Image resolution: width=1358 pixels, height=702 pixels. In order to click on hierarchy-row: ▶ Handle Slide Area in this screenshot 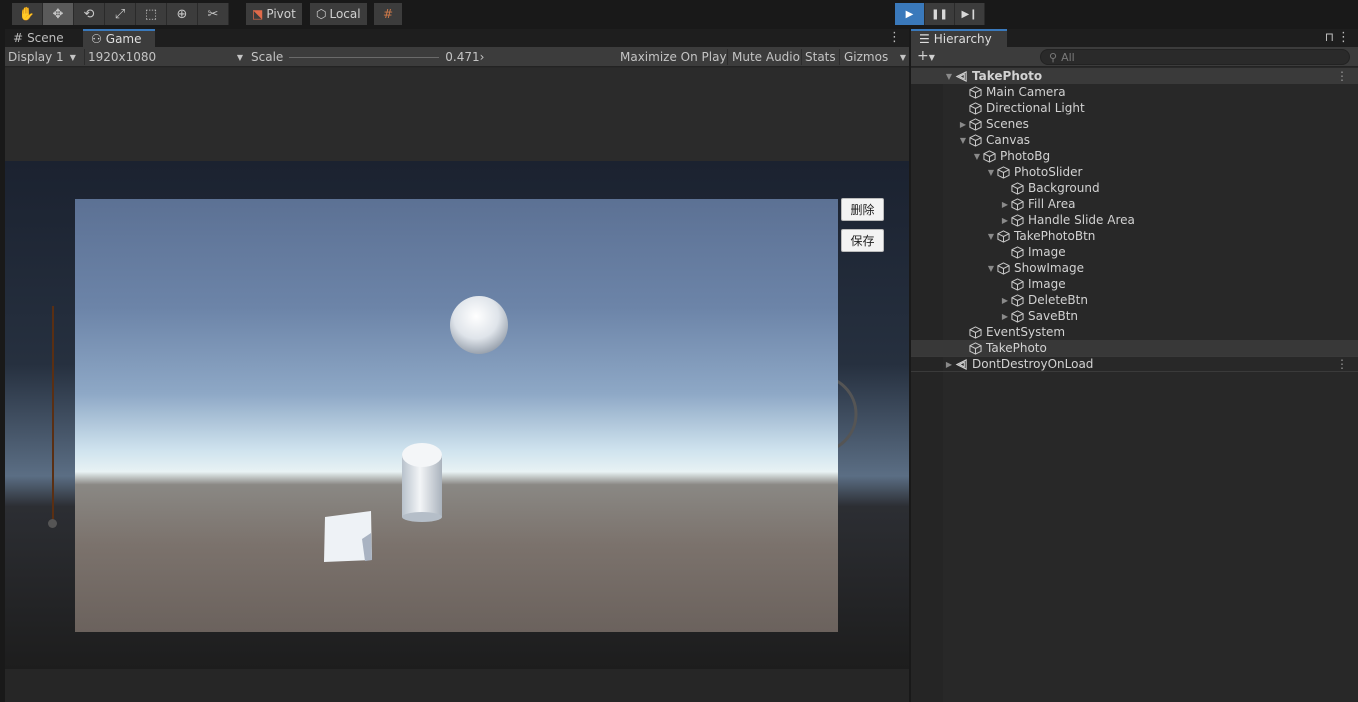, I will do `click(1134, 220)`.